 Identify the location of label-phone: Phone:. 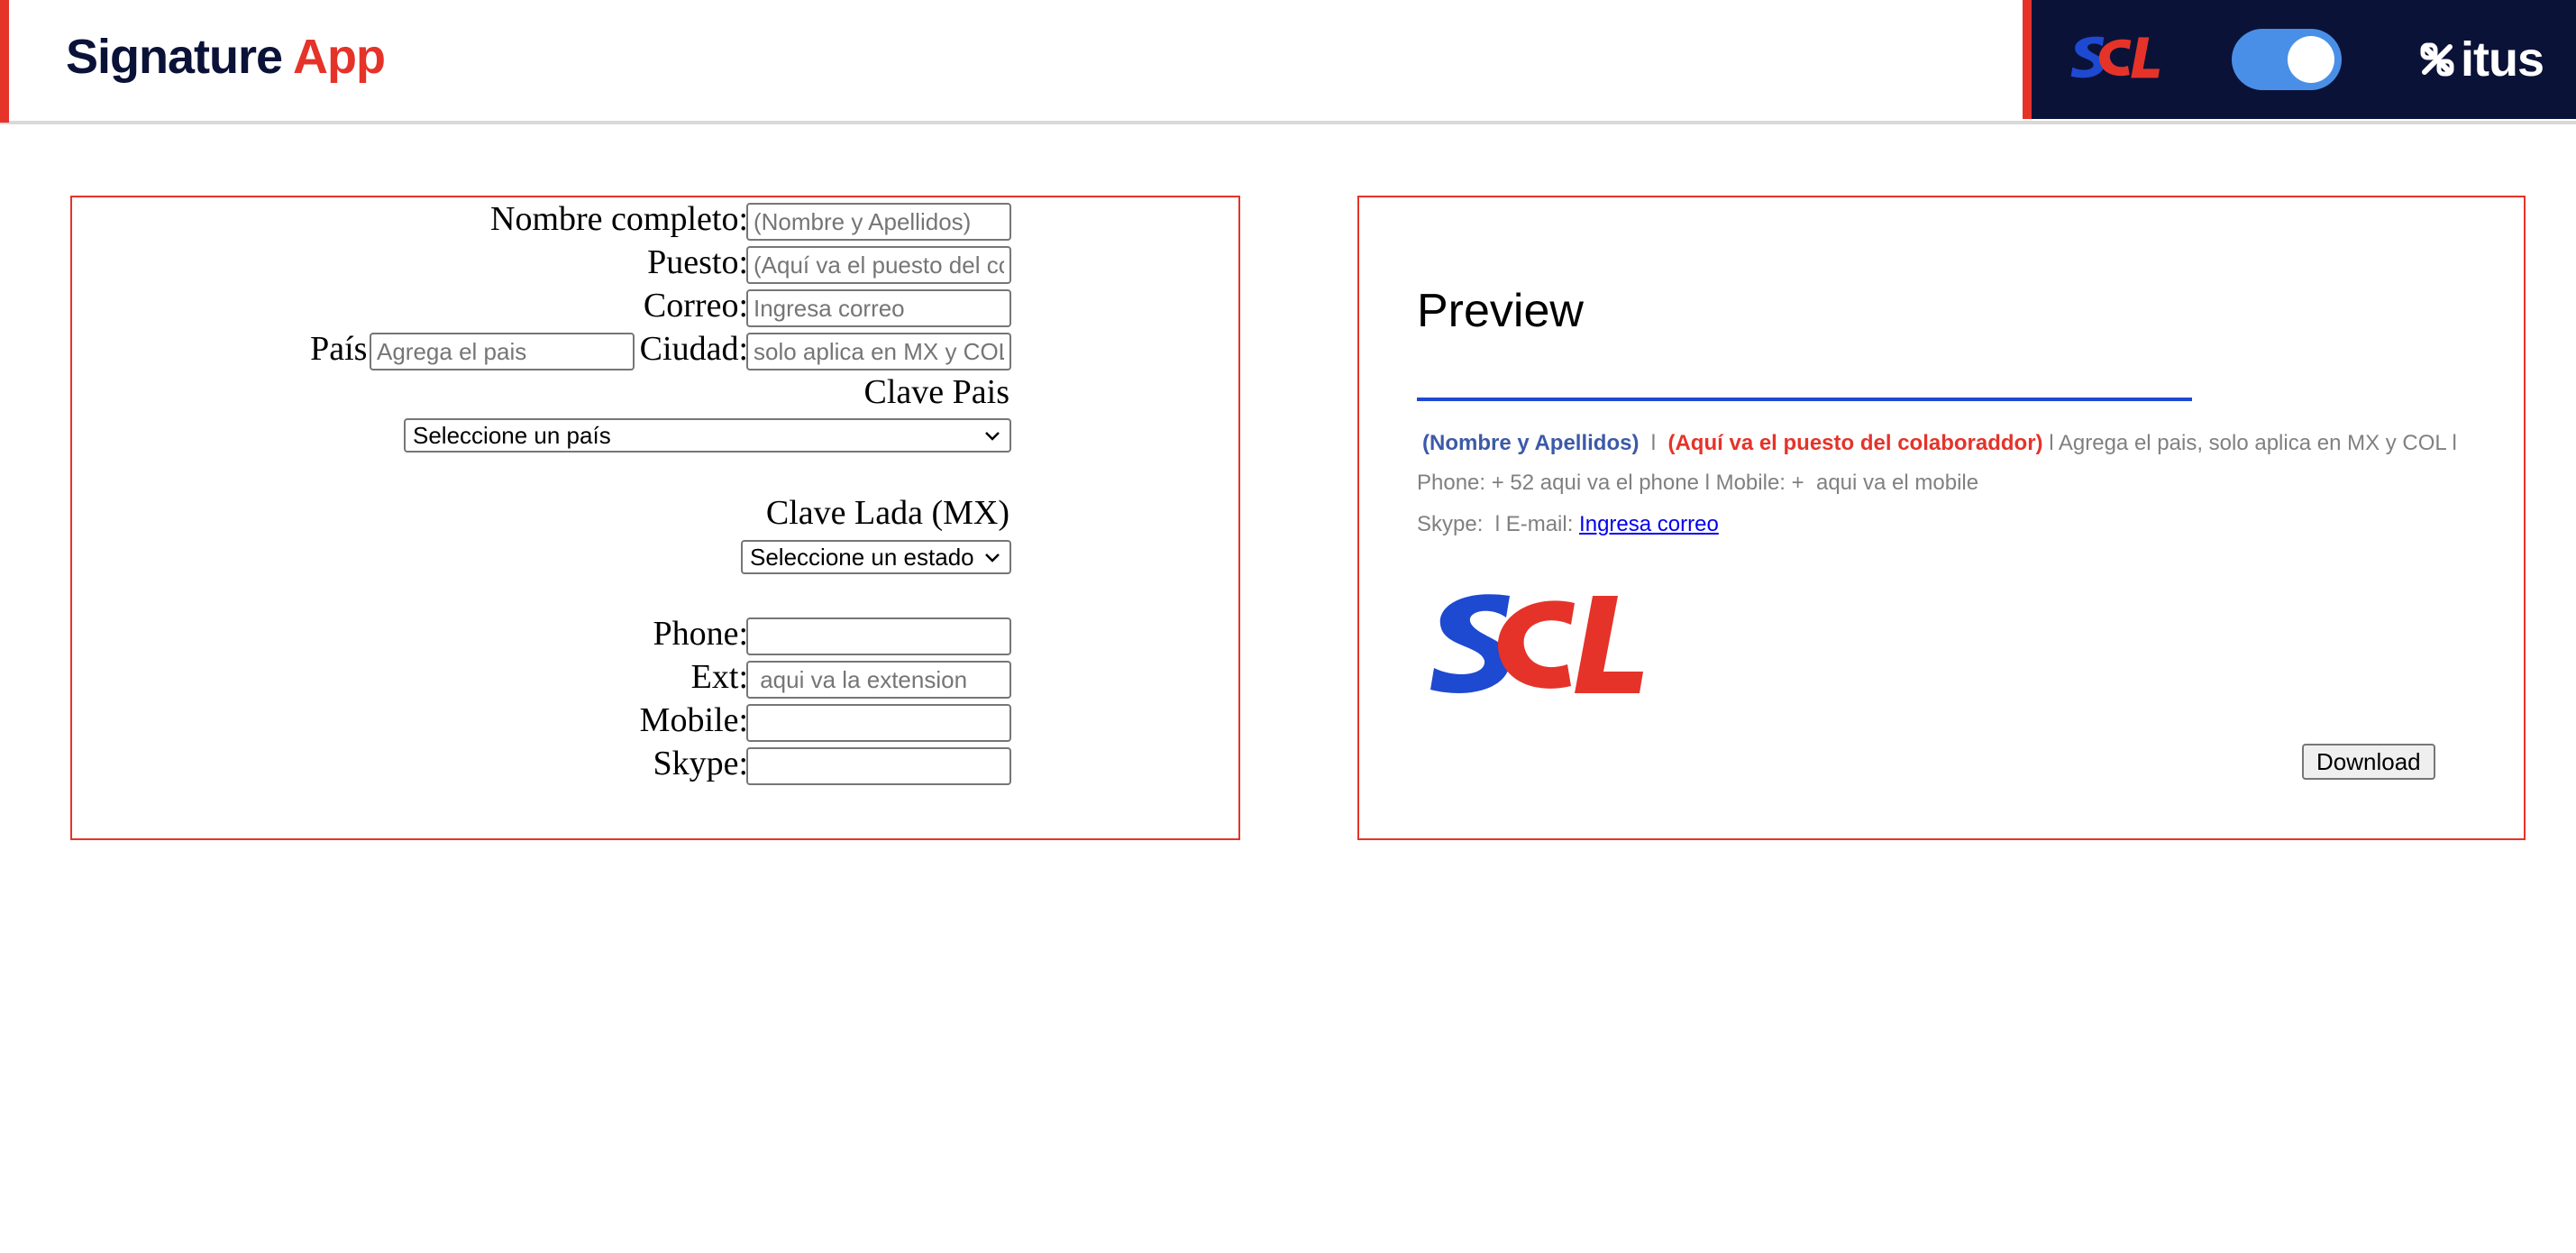
(700, 634).